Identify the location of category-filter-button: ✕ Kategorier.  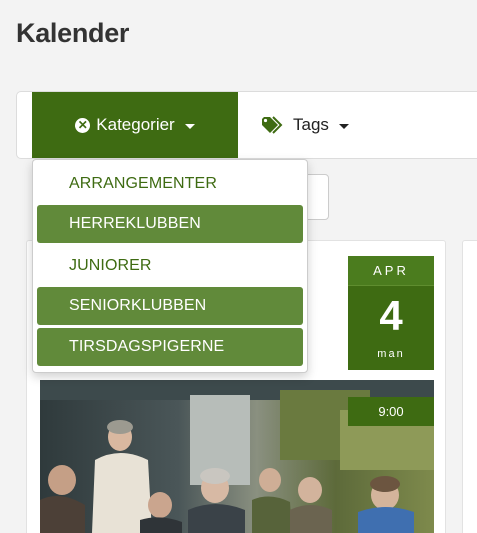
(135, 125).